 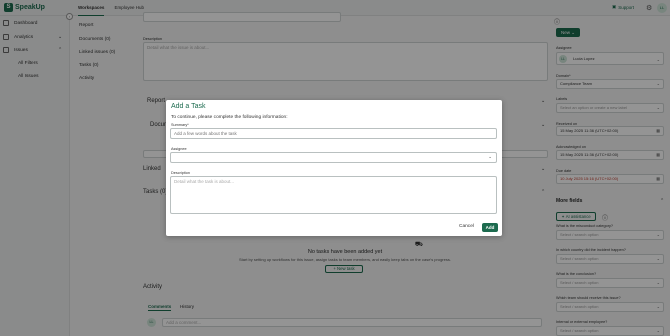 I want to click on summary-label: Summary*, so click(x=180, y=125).